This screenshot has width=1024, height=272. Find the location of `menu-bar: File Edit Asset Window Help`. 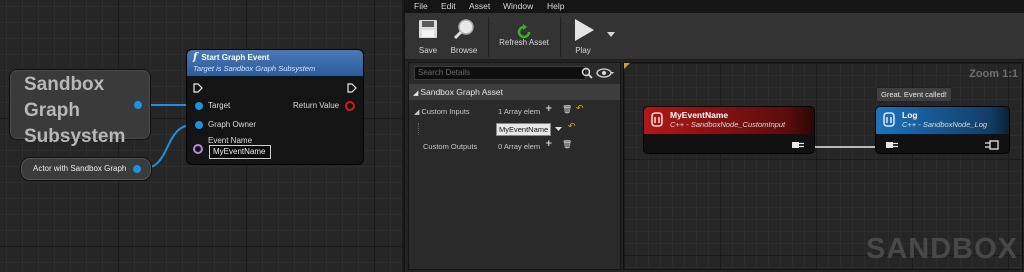

menu-bar: File Edit Asset Window Help is located at coordinates (714, 6).